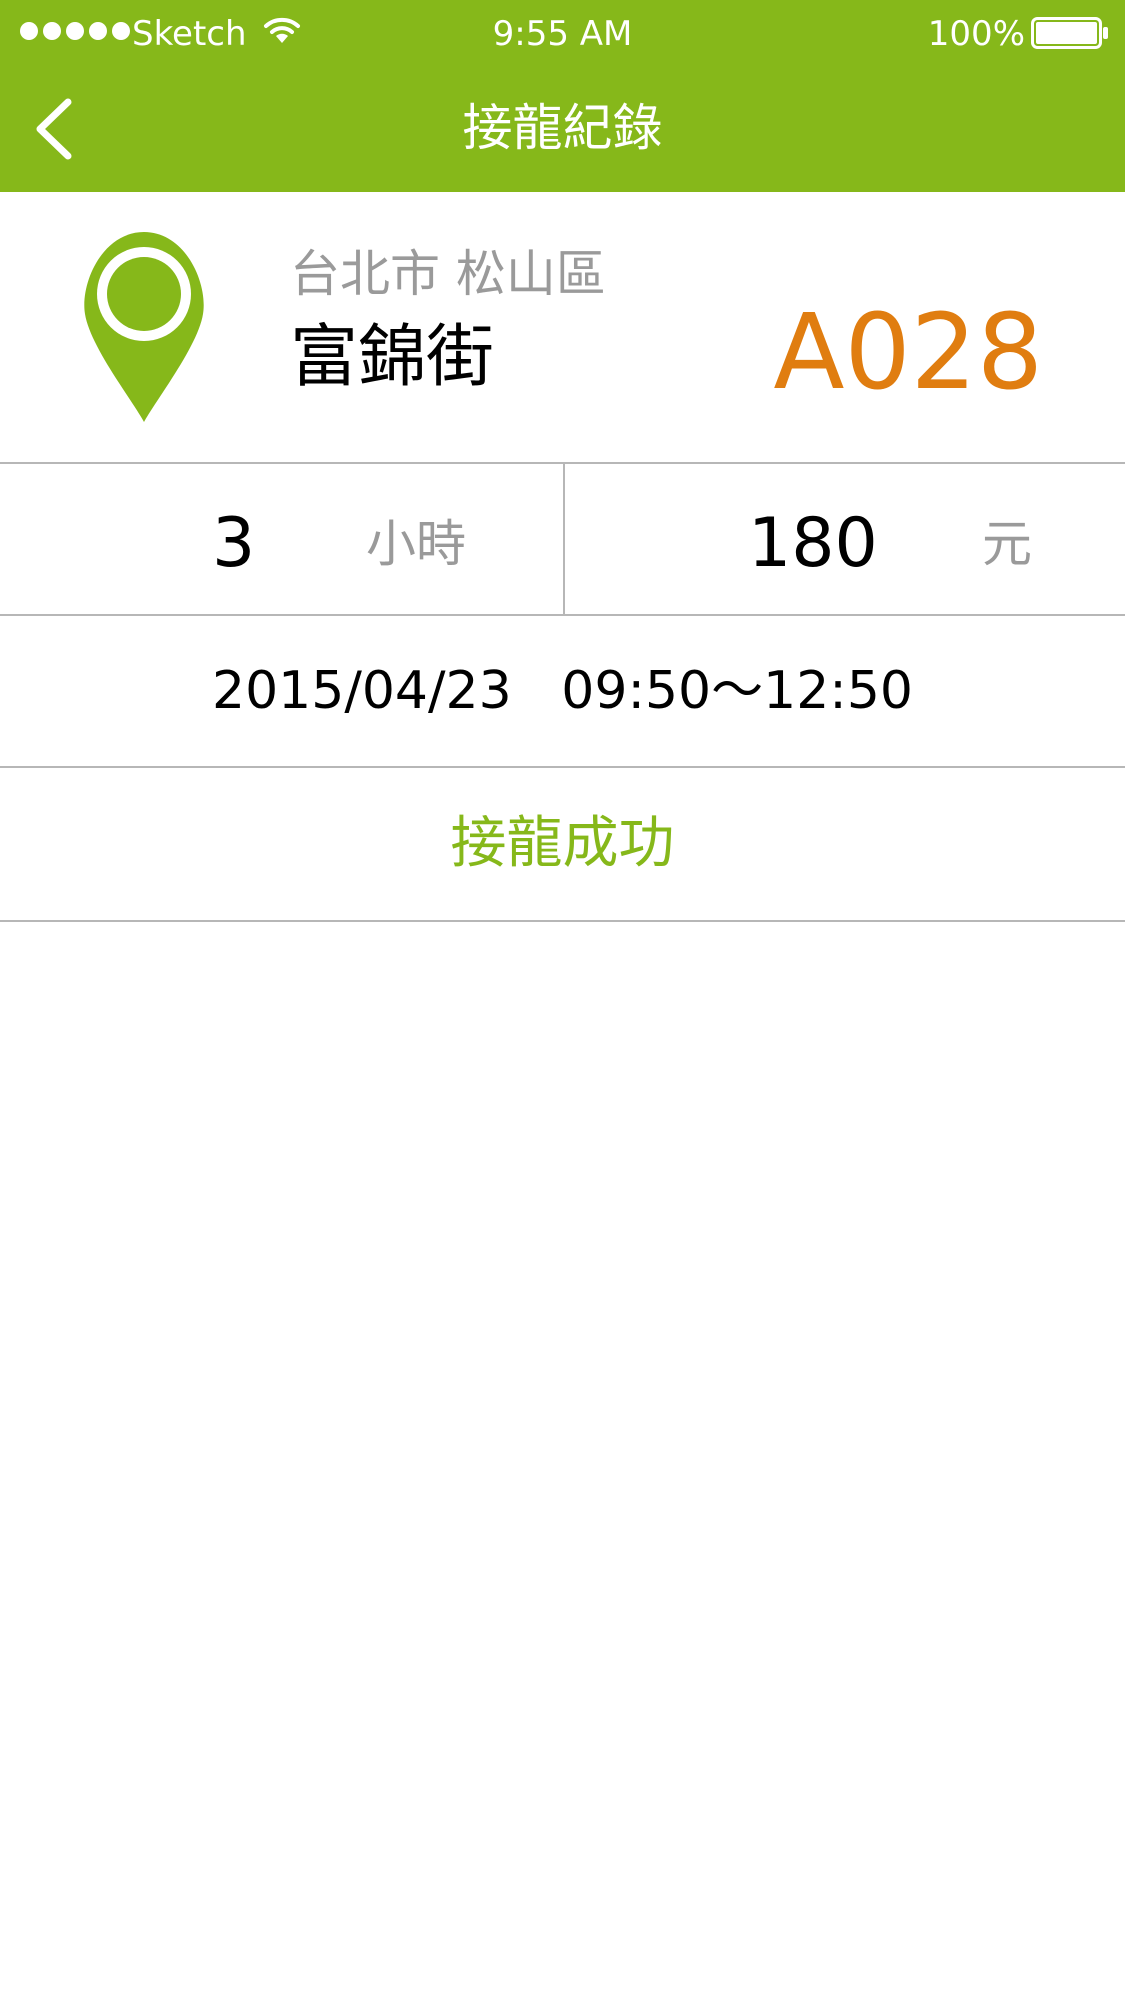 The image size is (1125, 2001). Describe the element at coordinates (234, 543) in the screenshot. I see `hours-value: 3` at that location.